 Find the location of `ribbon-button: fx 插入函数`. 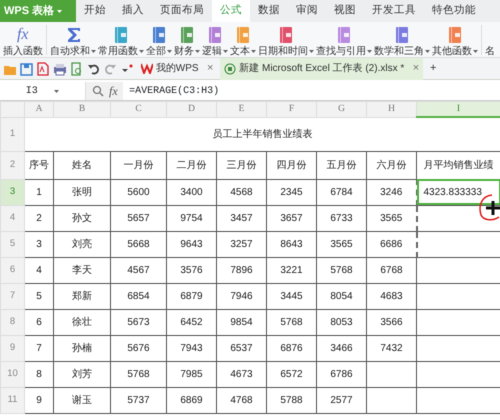

ribbon-button: fx 插入函数 is located at coordinates (22, 40).